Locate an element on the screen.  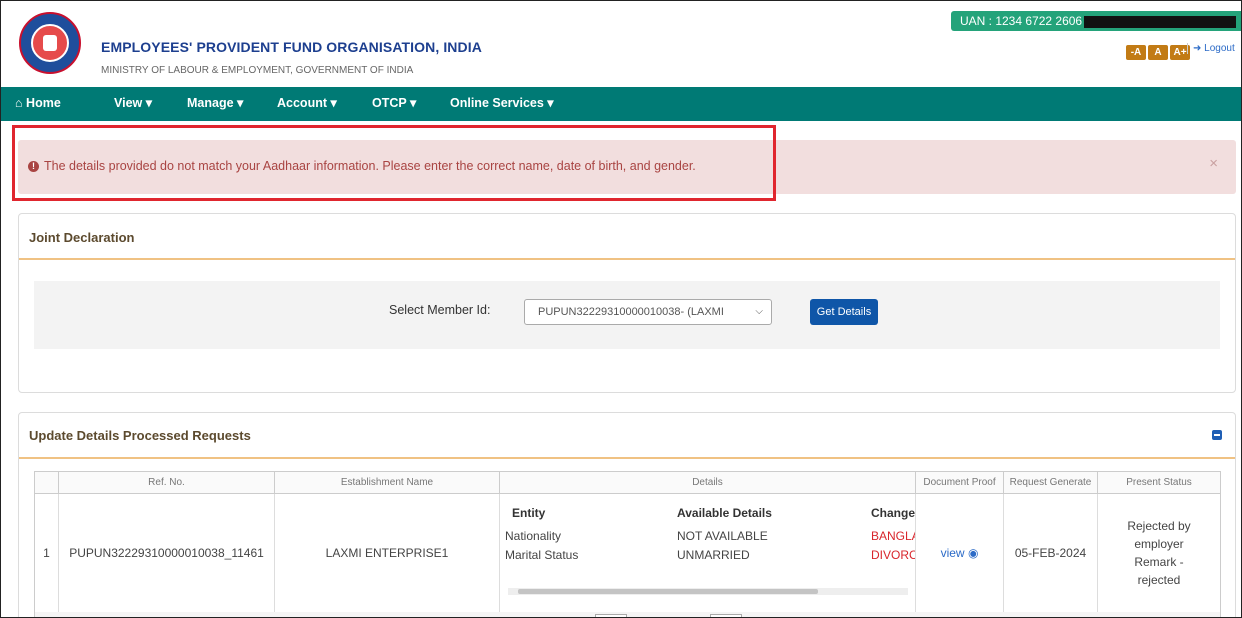
uan-label: UAN : 1234 6722 2606 is located at coordinates (1021, 21).